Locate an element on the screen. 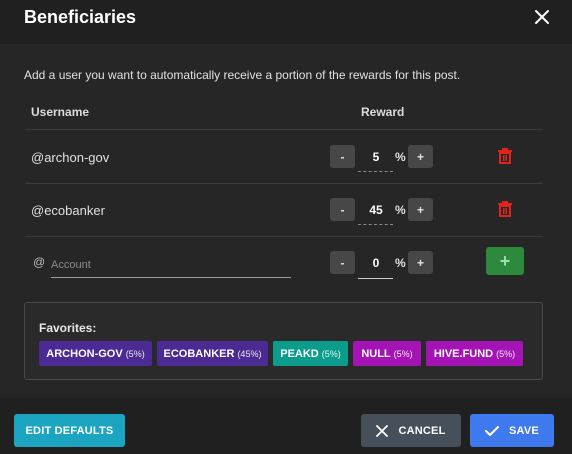 The image size is (572, 454). favorite-chip-peakd: PEAKD (5%) is located at coordinates (310, 353).